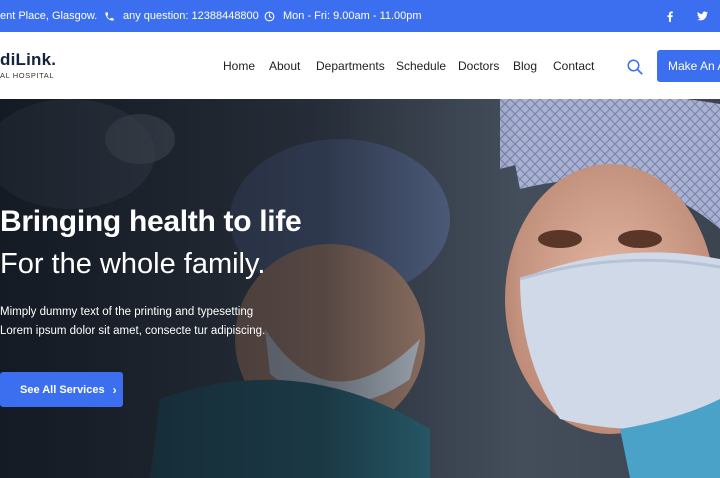 Image resolution: width=720 pixels, height=478 pixels. I want to click on facebook-icon, so click(670, 16).